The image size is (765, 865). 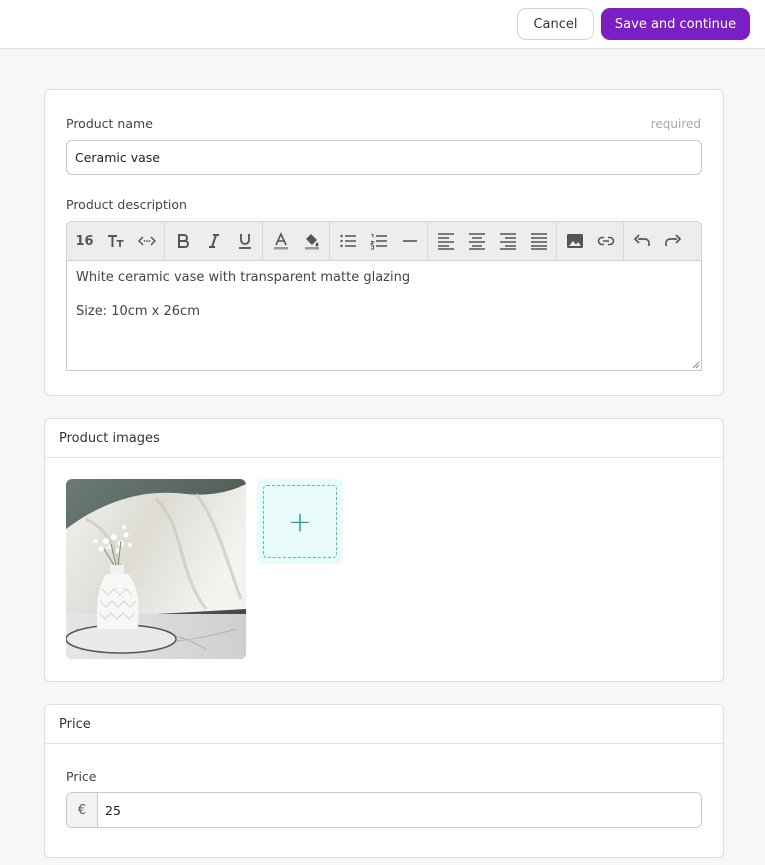 What do you see at coordinates (641, 241) in the screenshot?
I see `undo-icon` at bounding box center [641, 241].